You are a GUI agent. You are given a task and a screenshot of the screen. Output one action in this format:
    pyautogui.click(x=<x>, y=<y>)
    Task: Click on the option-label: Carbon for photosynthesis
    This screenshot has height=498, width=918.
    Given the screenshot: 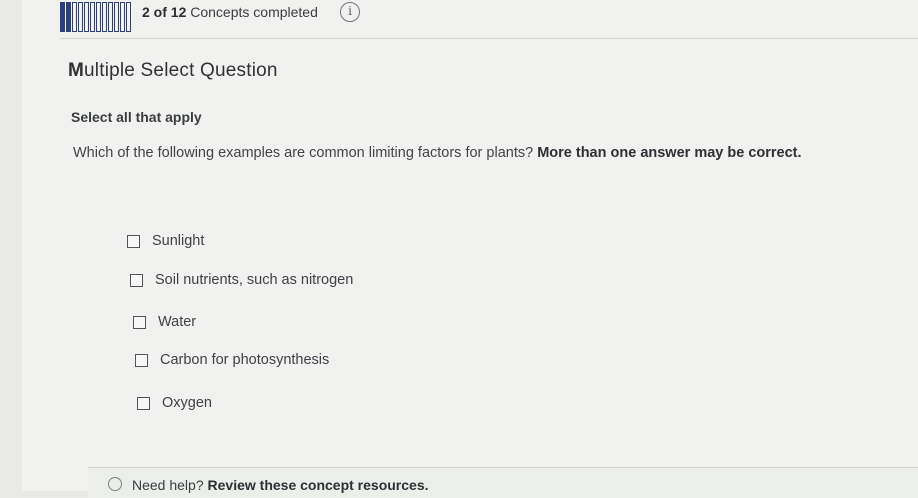 What is the action you would take?
    pyautogui.click(x=245, y=360)
    